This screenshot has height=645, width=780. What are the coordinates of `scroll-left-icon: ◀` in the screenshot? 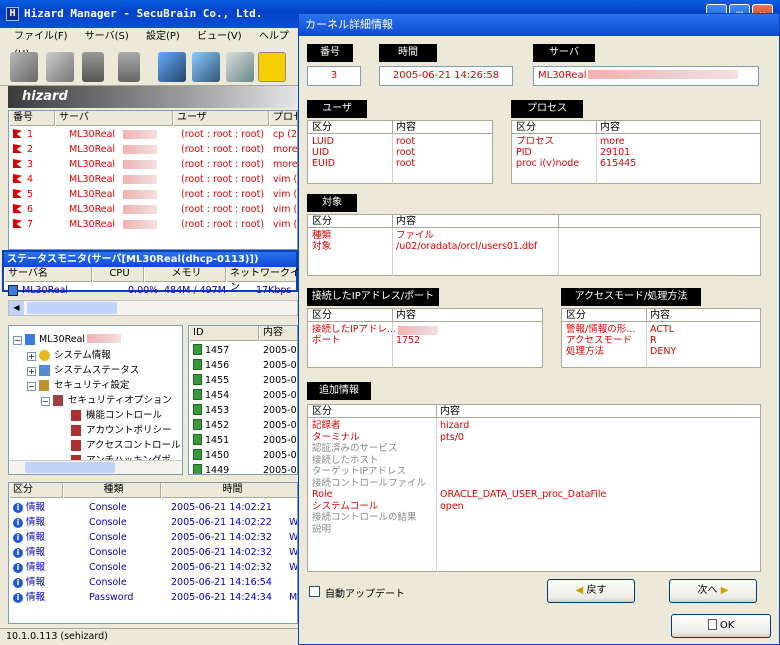 It's located at (16, 308).